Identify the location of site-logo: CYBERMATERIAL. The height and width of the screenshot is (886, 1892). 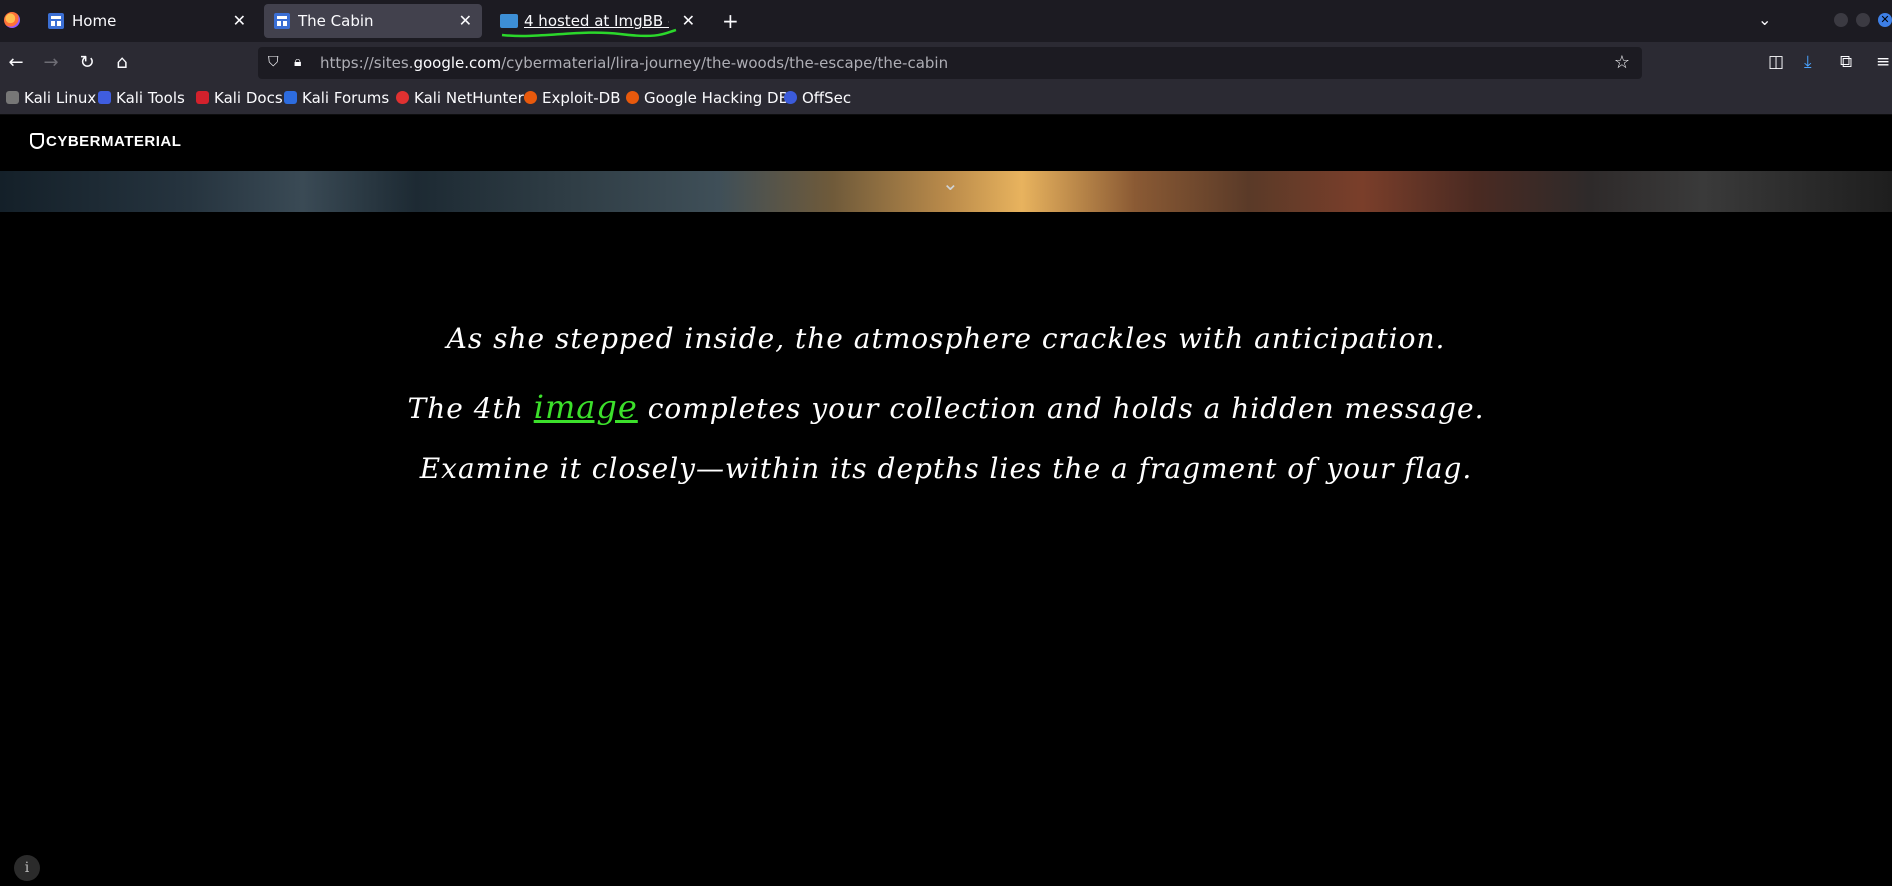
(105, 141).